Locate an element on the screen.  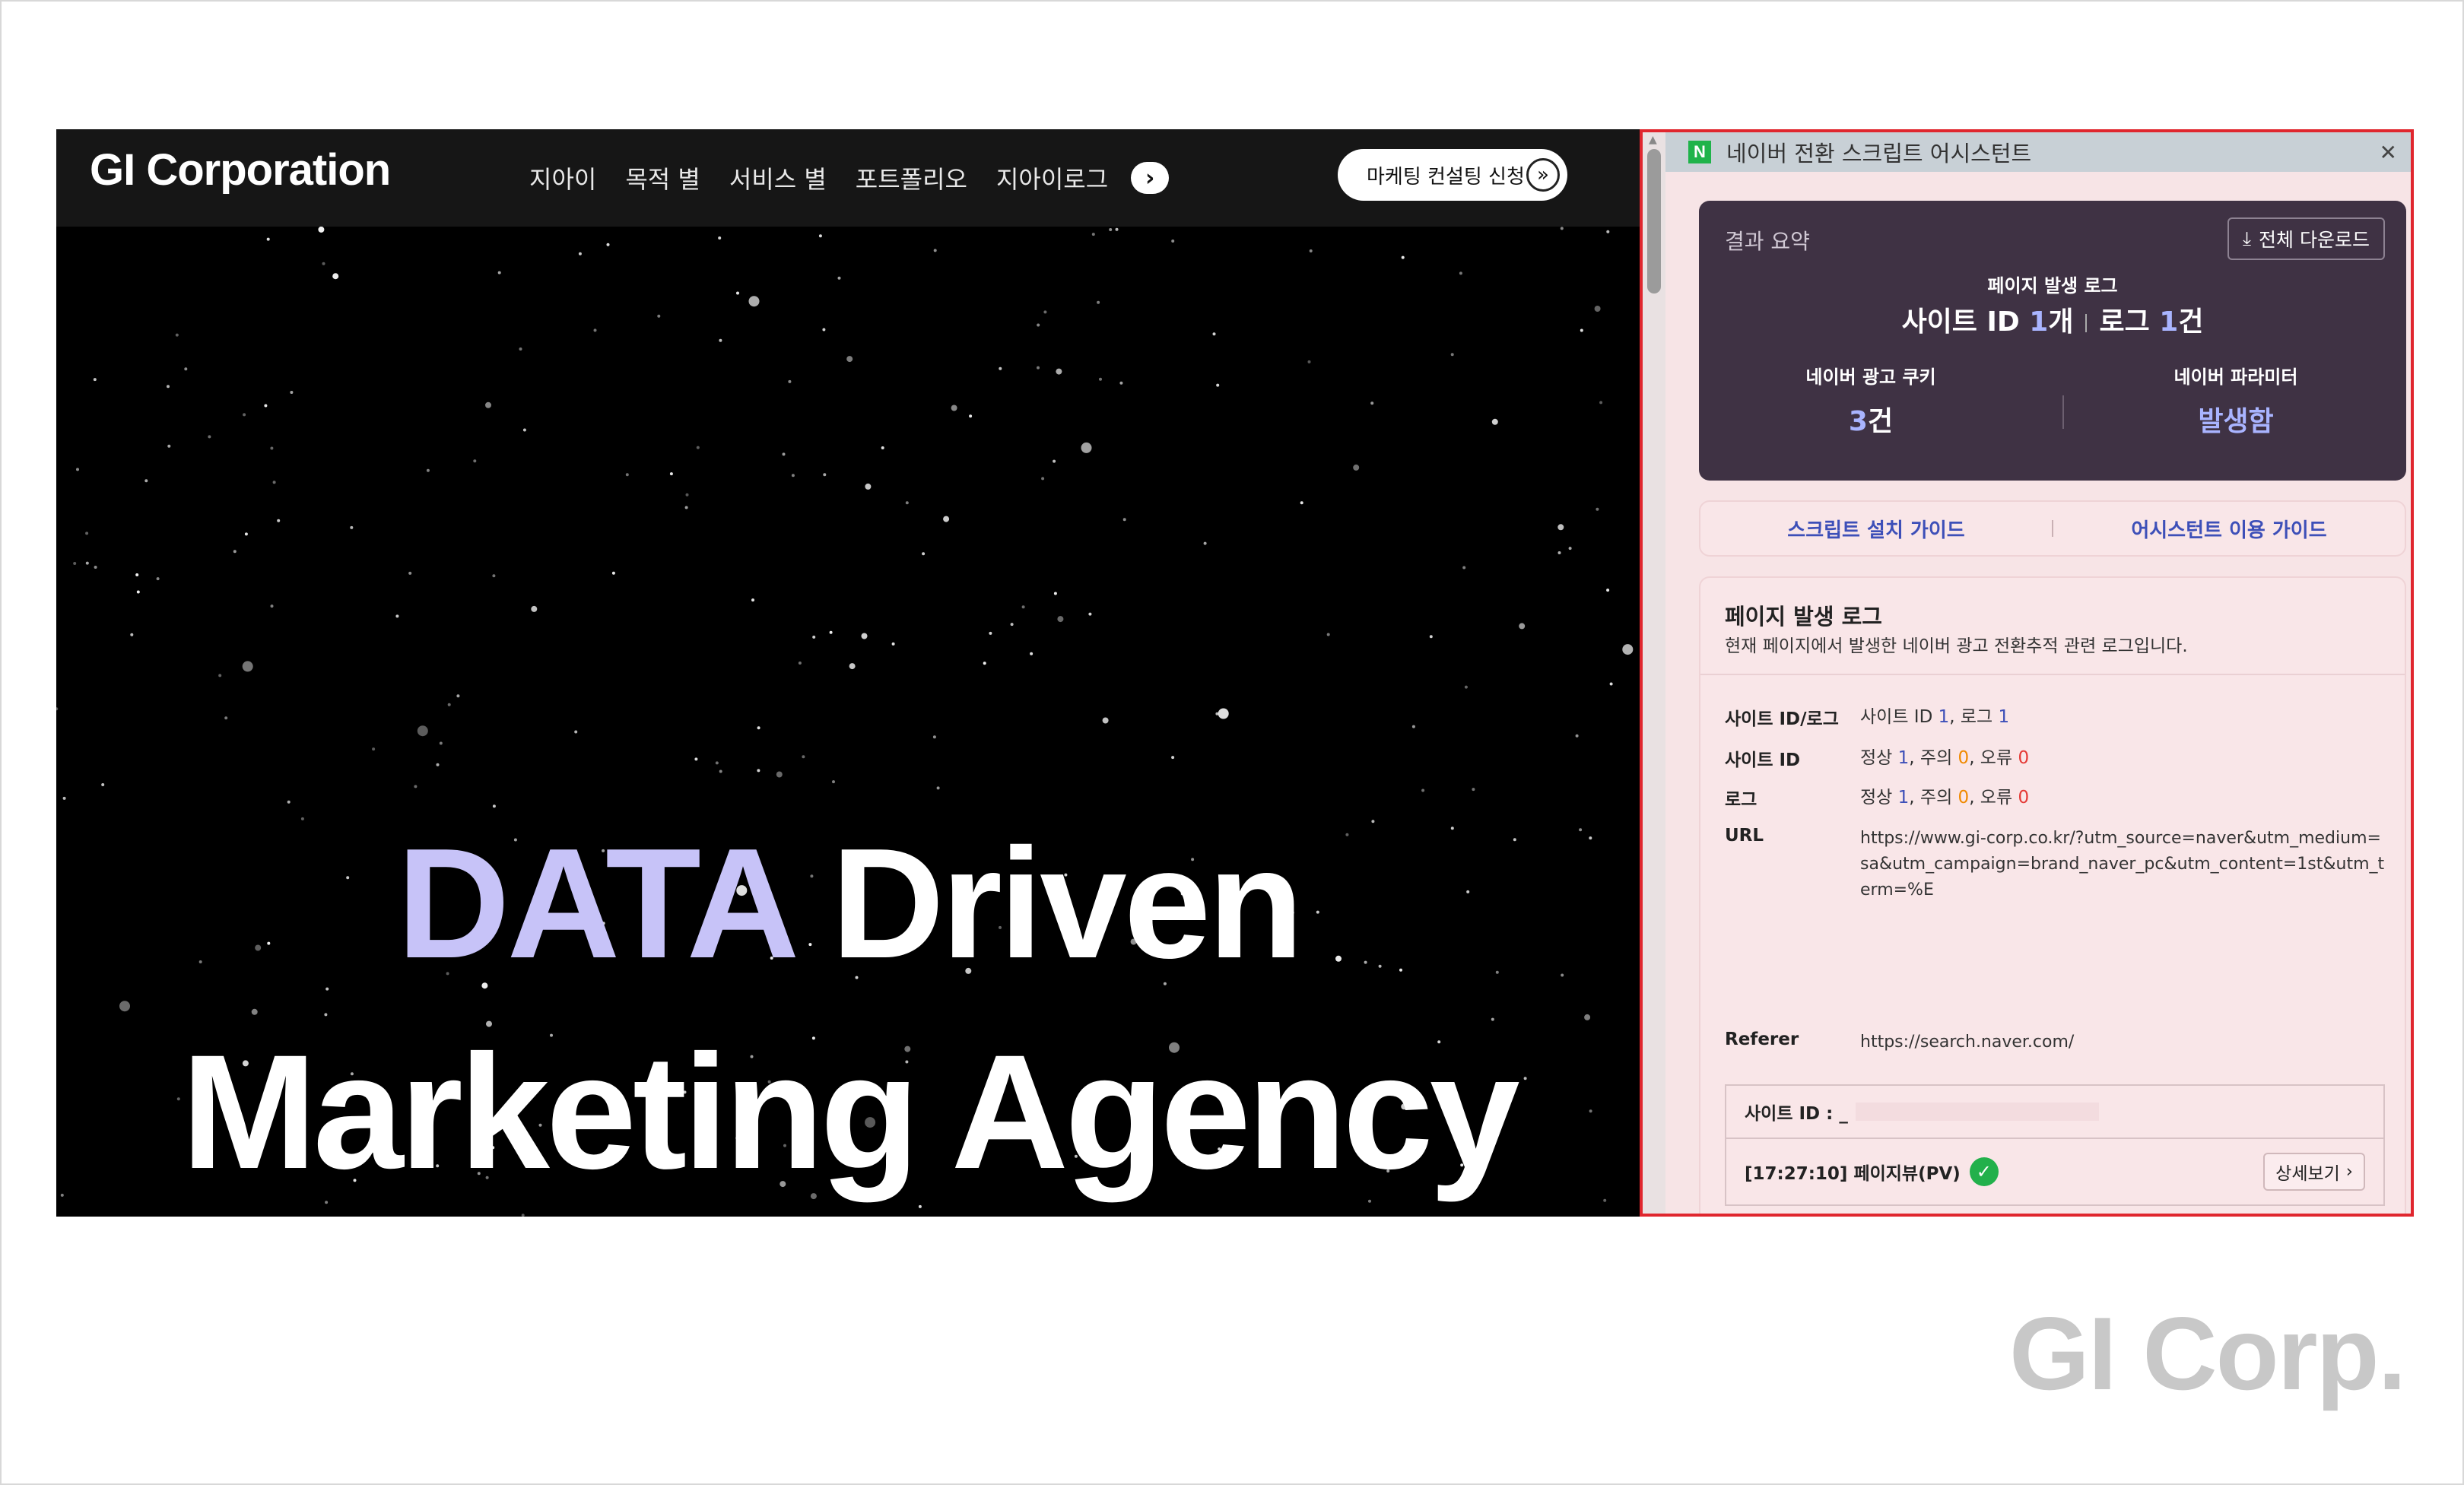
script-install-guide-link: 스크립트 설치 가이드 is located at coordinates (1876, 529).